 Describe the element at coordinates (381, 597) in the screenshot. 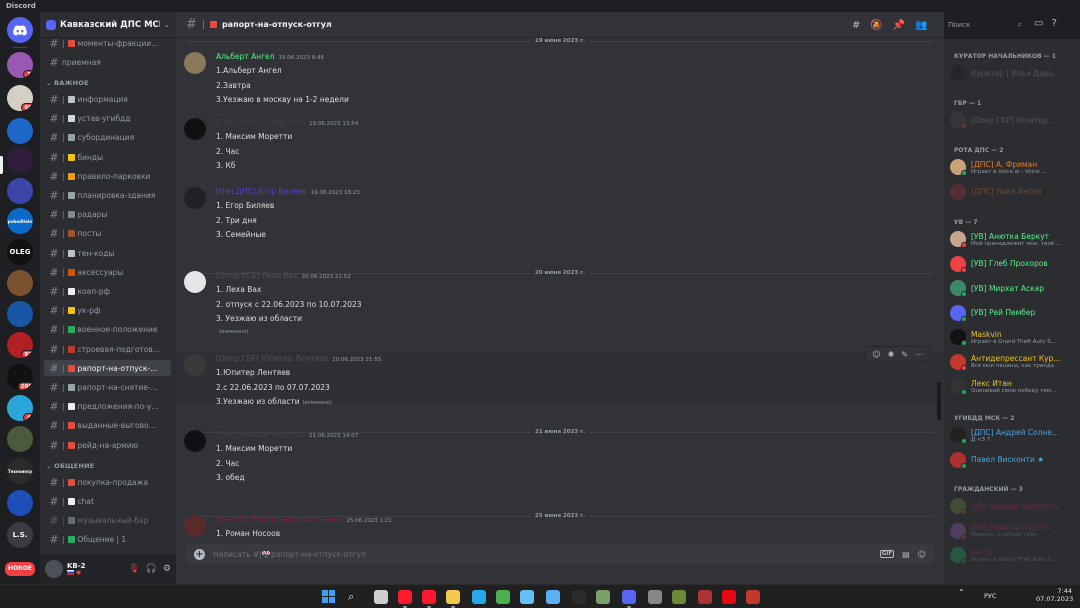

I see `file-explorer-icon` at that location.